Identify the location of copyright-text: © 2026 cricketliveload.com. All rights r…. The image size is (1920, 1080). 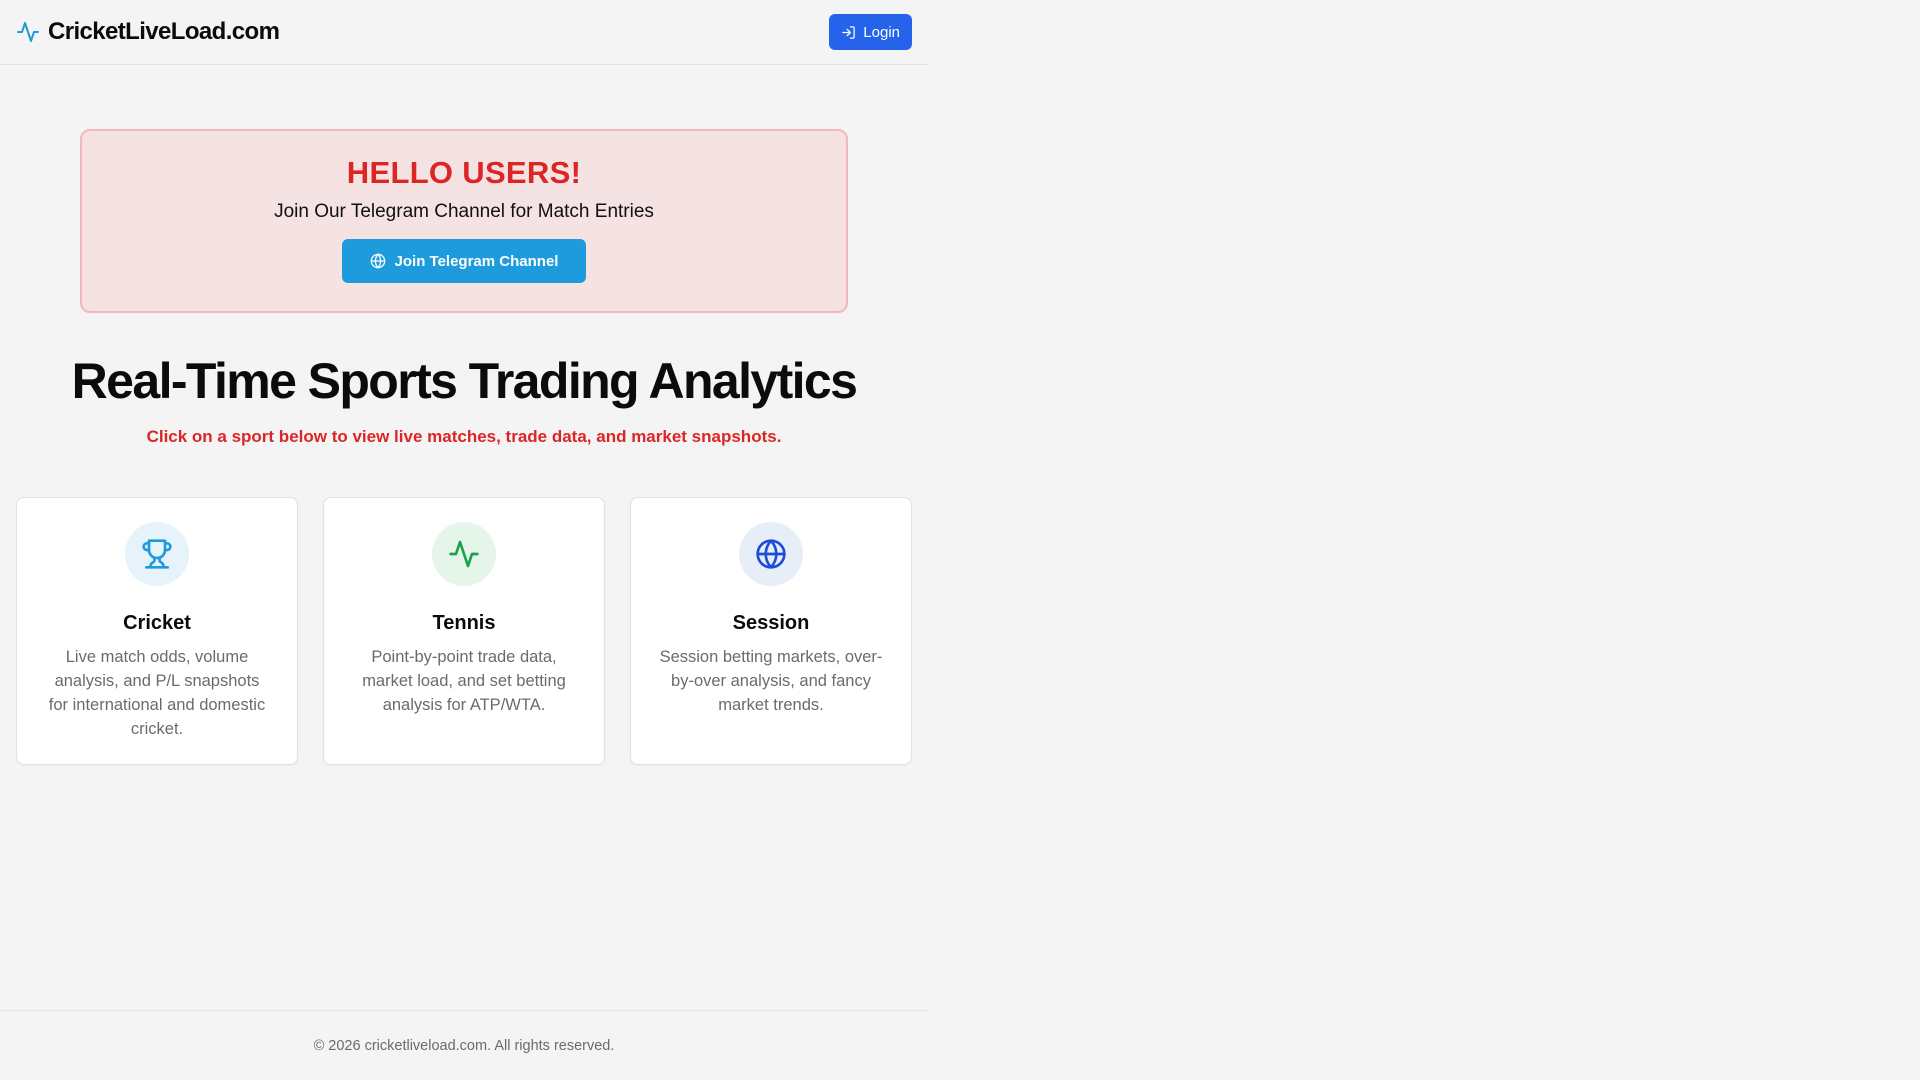
(464, 1045).